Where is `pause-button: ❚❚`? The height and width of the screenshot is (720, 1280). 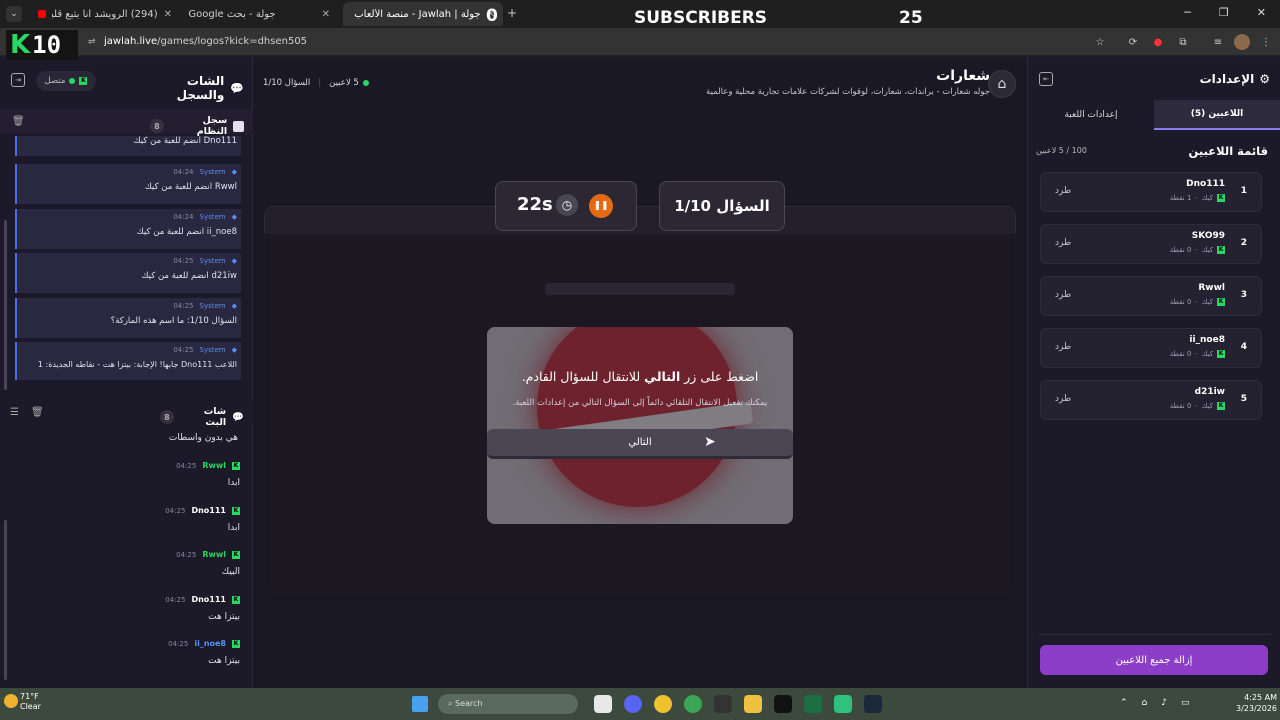
pause-button: ❚❚ is located at coordinates (601, 206).